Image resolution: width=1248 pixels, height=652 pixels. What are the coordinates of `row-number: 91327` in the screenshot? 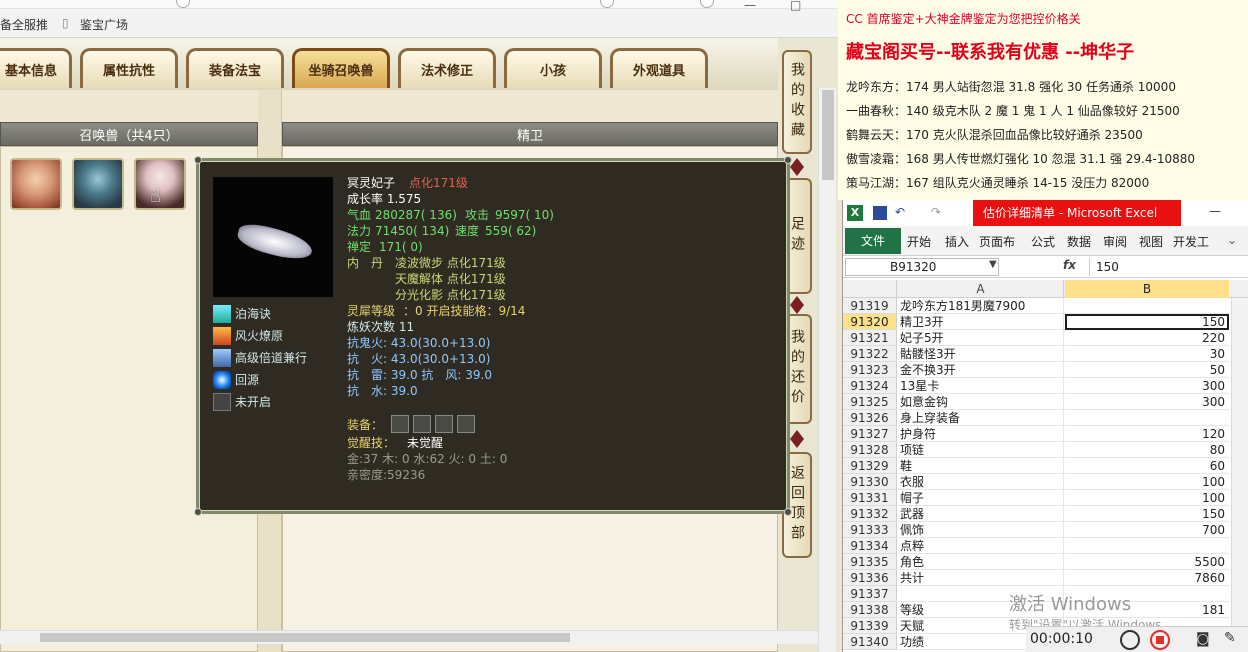 It's located at (870, 434).